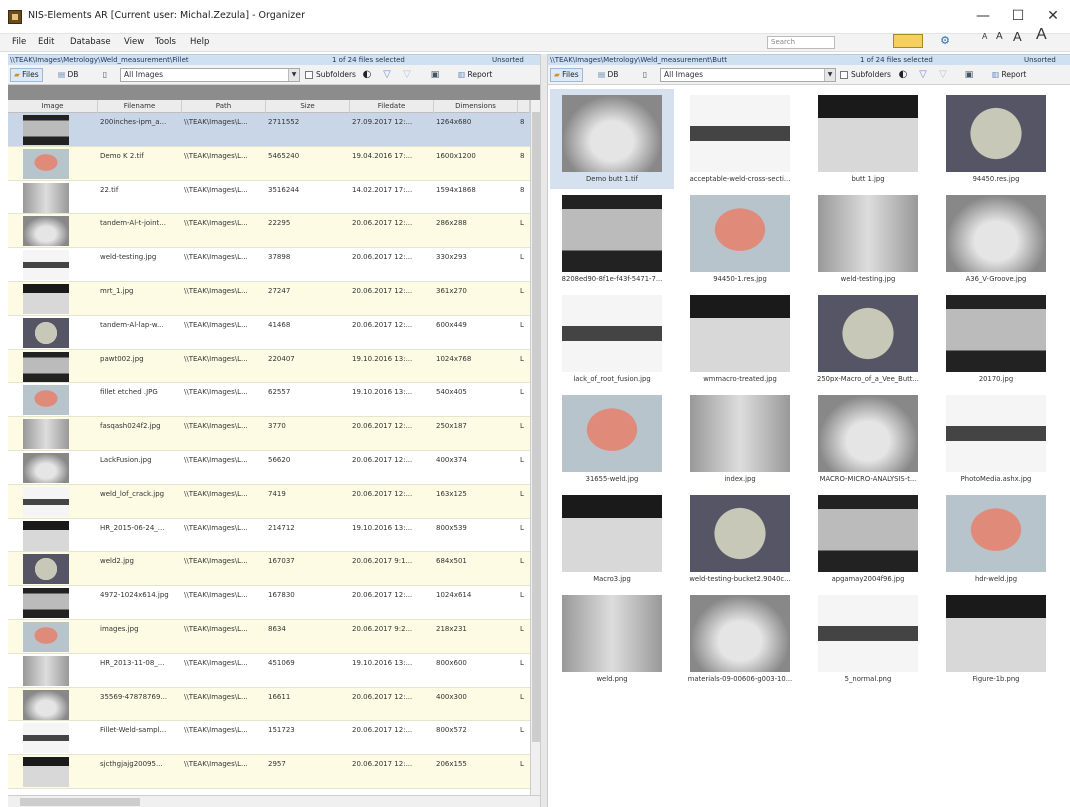 This screenshot has height=807, width=1070. What do you see at coordinates (923, 75) in the screenshot?
I see `right-filter-icon: ▽` at bounding box center [923, 75].